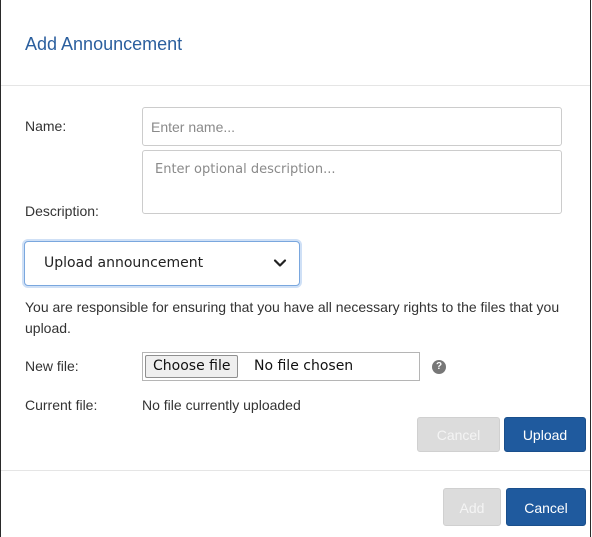 The width and height of the screenshot is (592, 537). I want to click on select-value: Upload announcement, so click(124, 263).